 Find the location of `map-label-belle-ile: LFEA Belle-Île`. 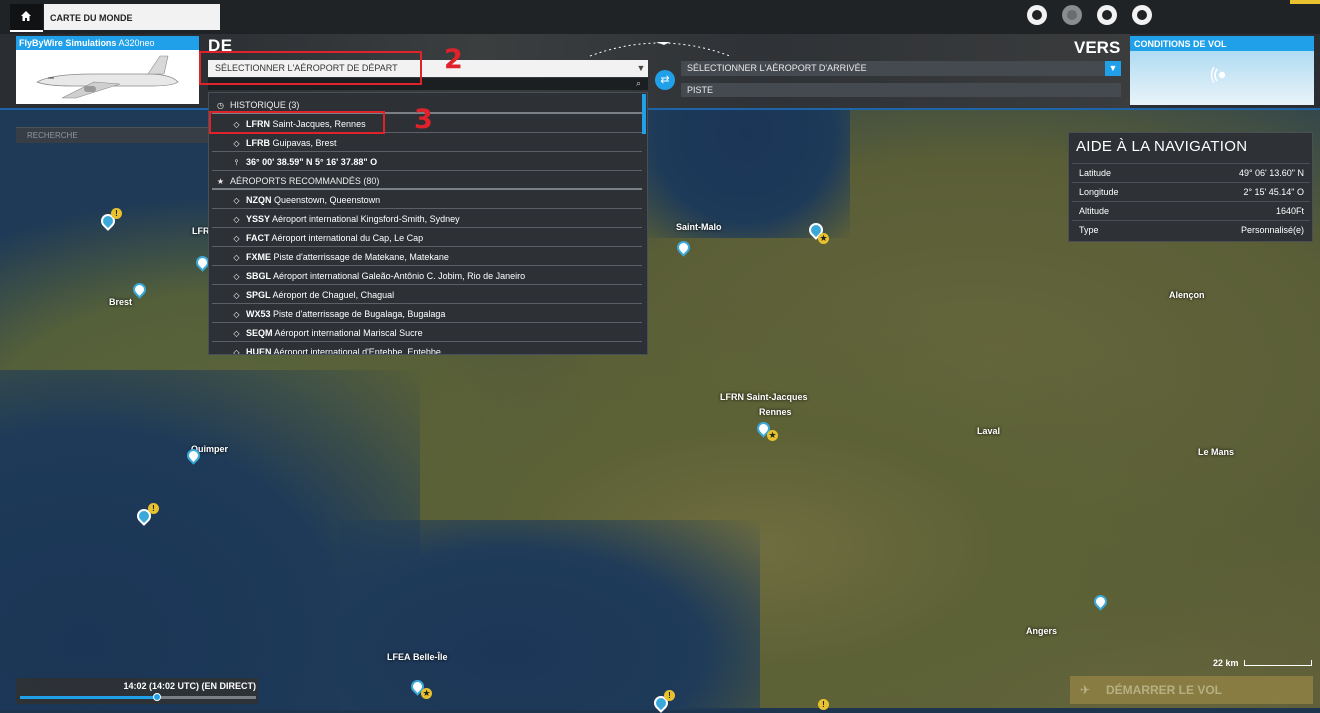

map-label-belle-ile: LFEA Belle-Île is located at coordinates (417, 657).